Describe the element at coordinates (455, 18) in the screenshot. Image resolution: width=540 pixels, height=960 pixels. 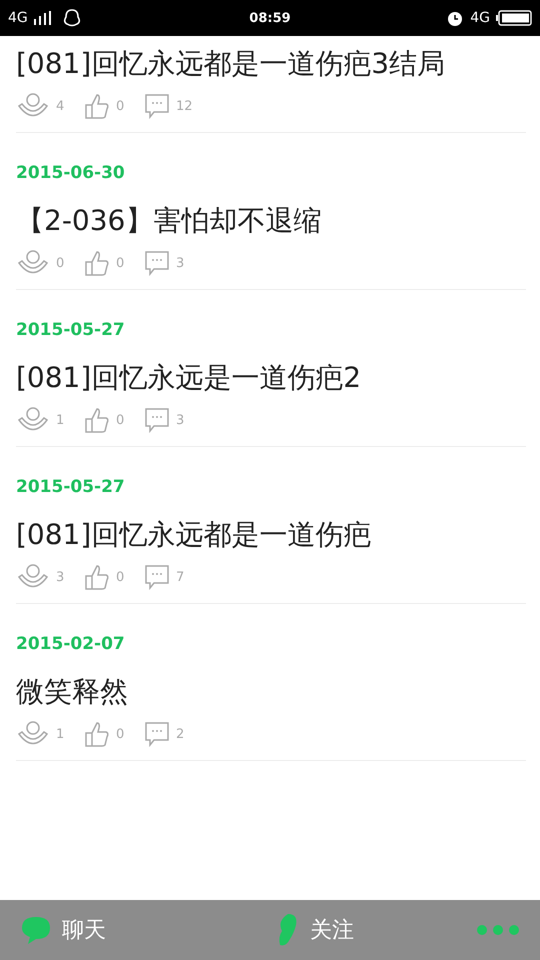
I see `alarm-icon` at that location.